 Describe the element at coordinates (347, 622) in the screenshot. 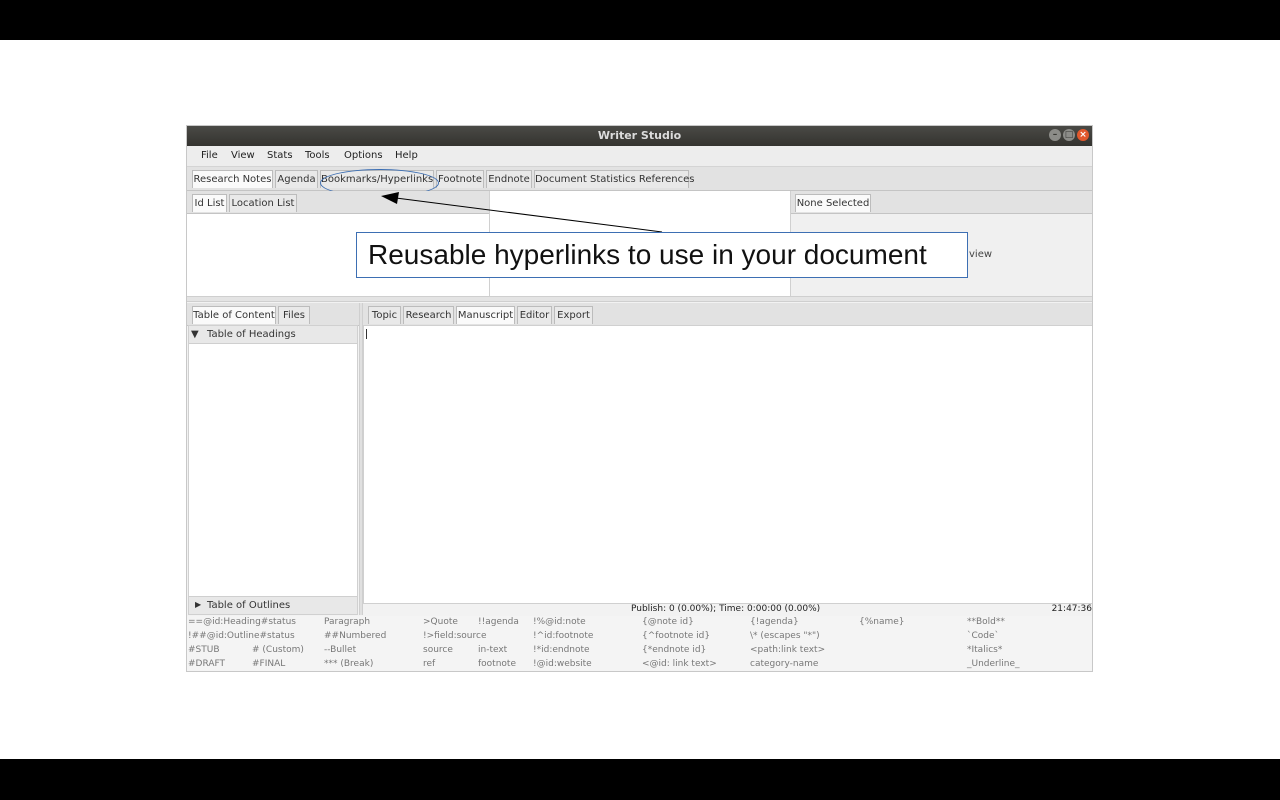

I see `hint: Paragraph` at that location.